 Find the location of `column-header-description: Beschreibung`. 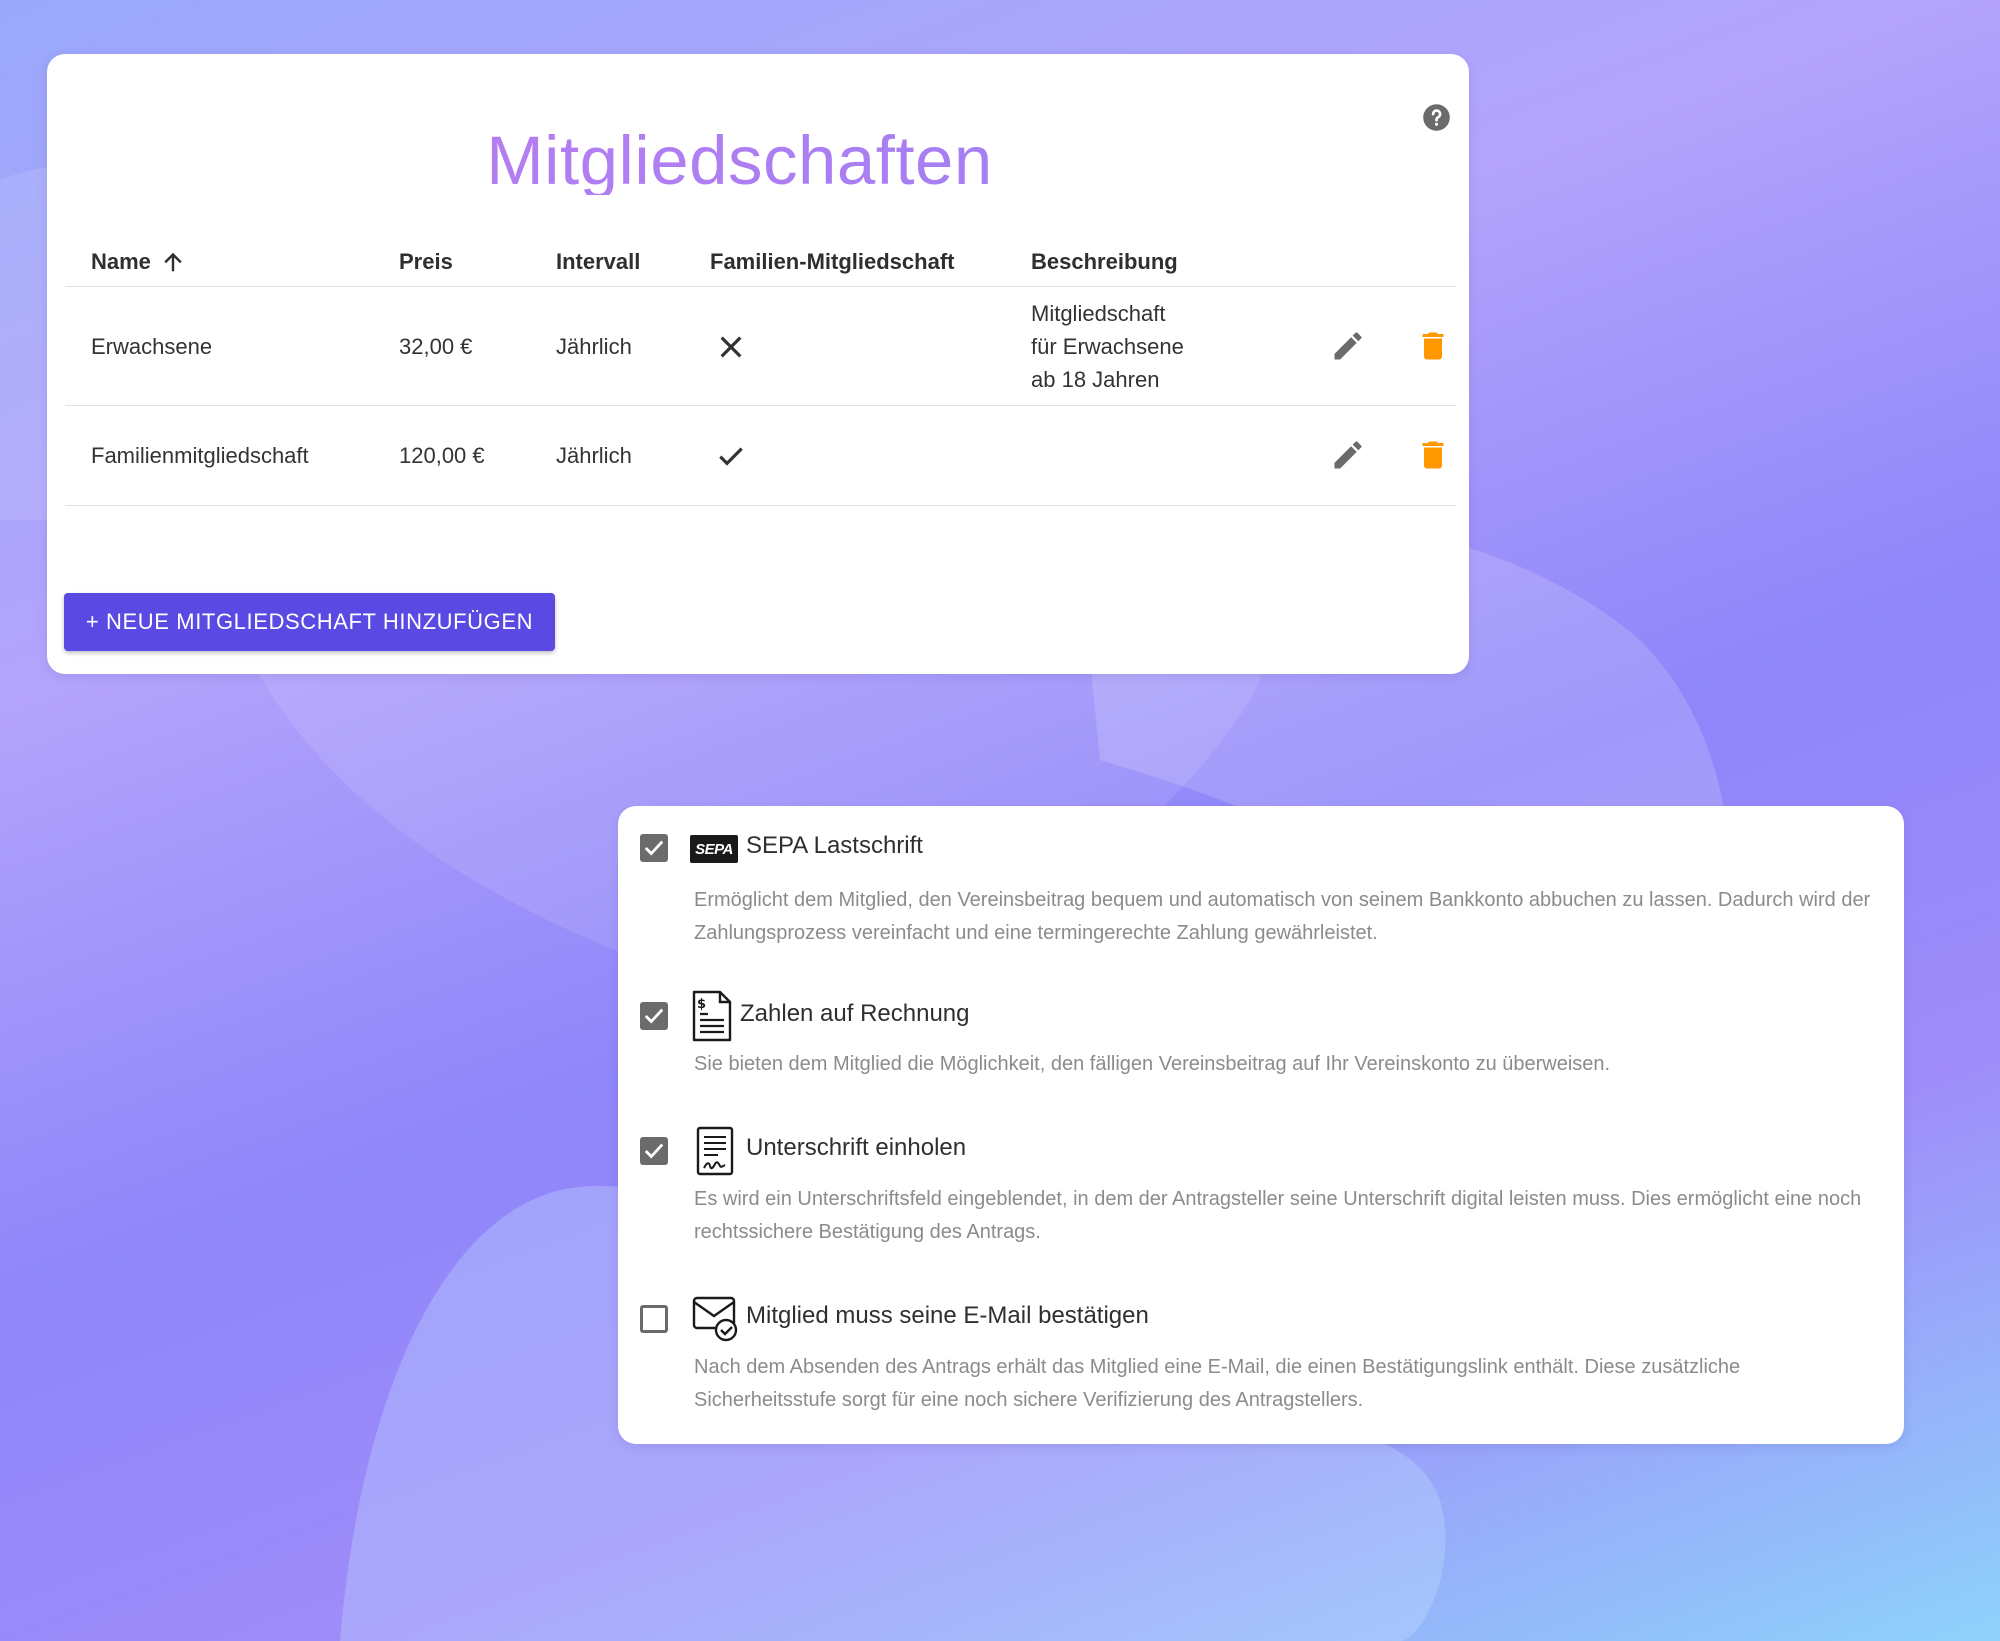

column-header-description: Beschreibung is located at coordinates (1104, 262).